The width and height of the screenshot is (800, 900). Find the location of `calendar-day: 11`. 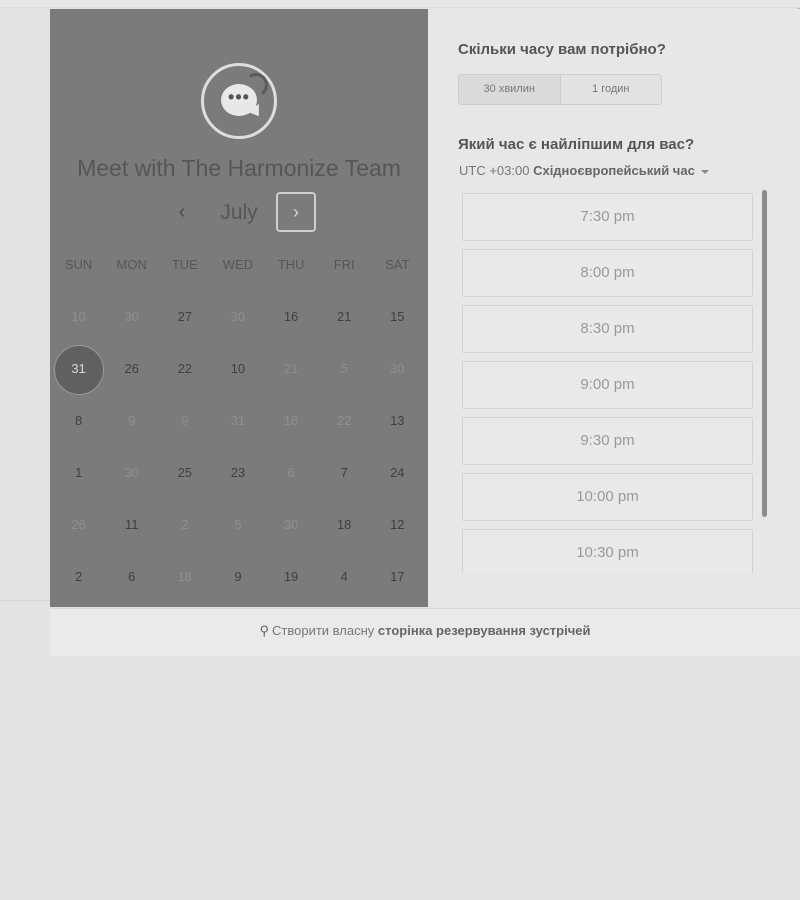

calendar-day: 11 is located at coordinates (131, 525).